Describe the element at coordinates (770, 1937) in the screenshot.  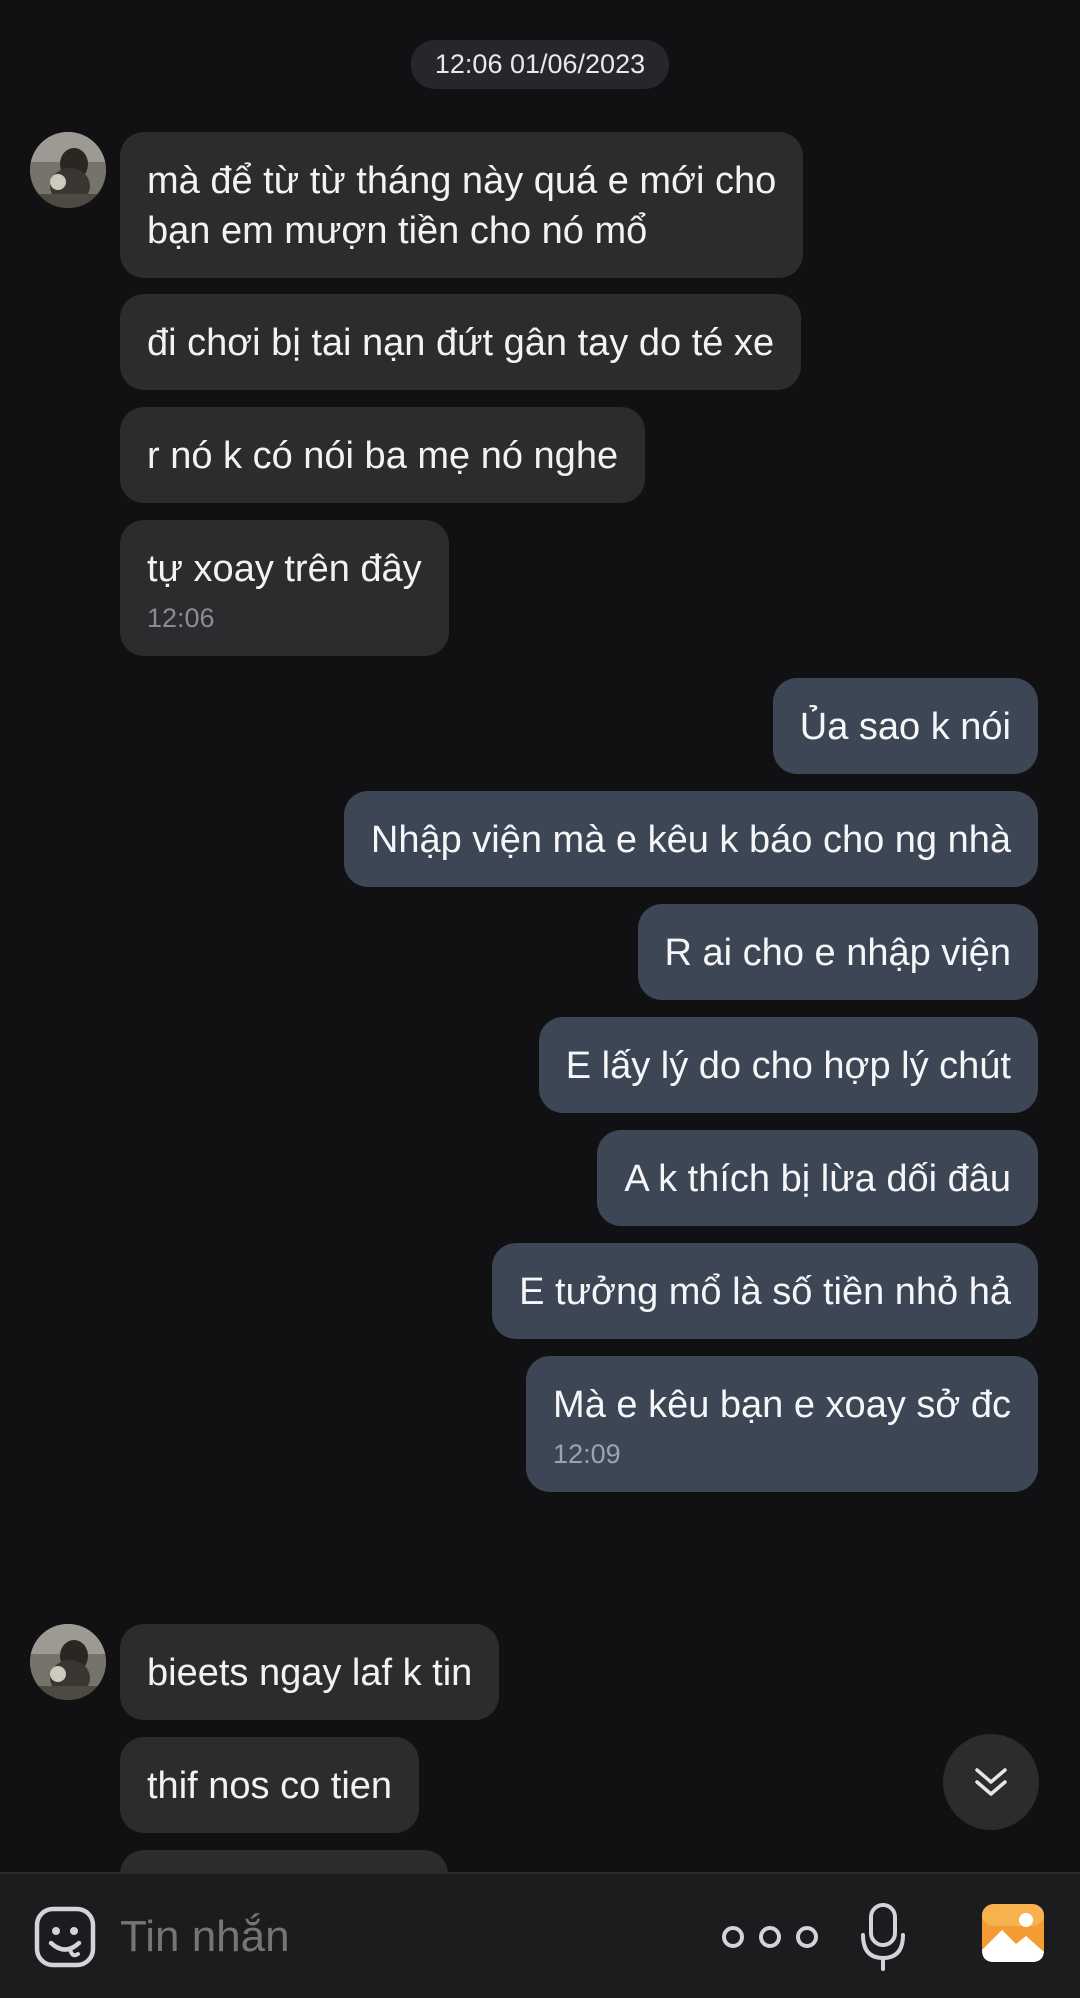
I see `more-dots-icon` at that location.